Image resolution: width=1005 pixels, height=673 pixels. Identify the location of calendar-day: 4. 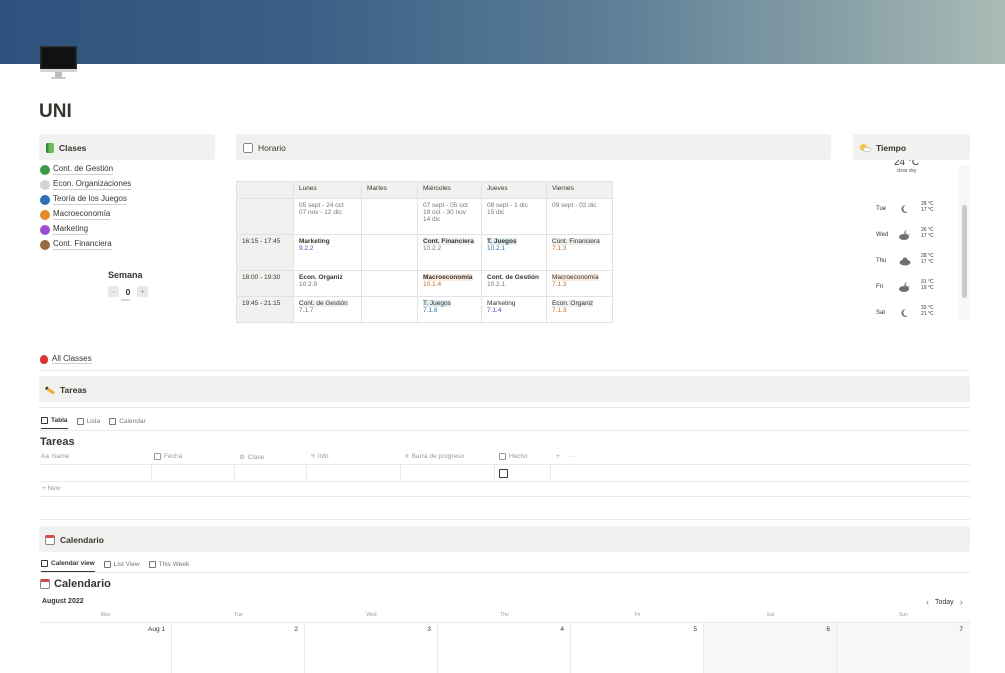
(501, 629).